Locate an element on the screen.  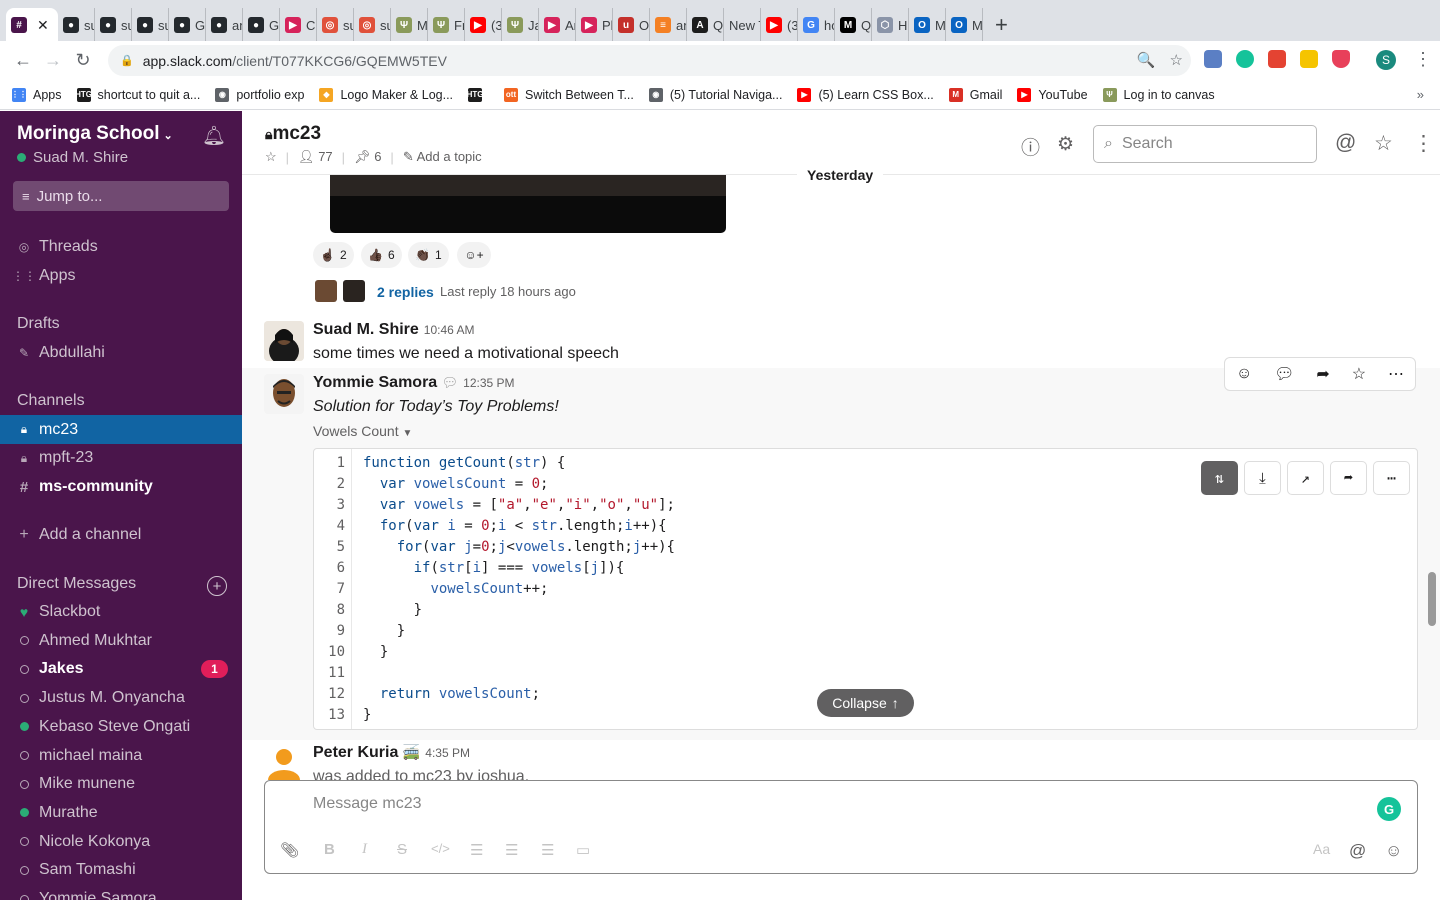
italic-icon: I is located at coordinates (364, 849).